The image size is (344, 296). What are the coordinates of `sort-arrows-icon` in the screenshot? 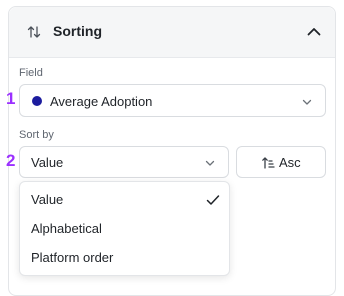 It's located at (34, 32).